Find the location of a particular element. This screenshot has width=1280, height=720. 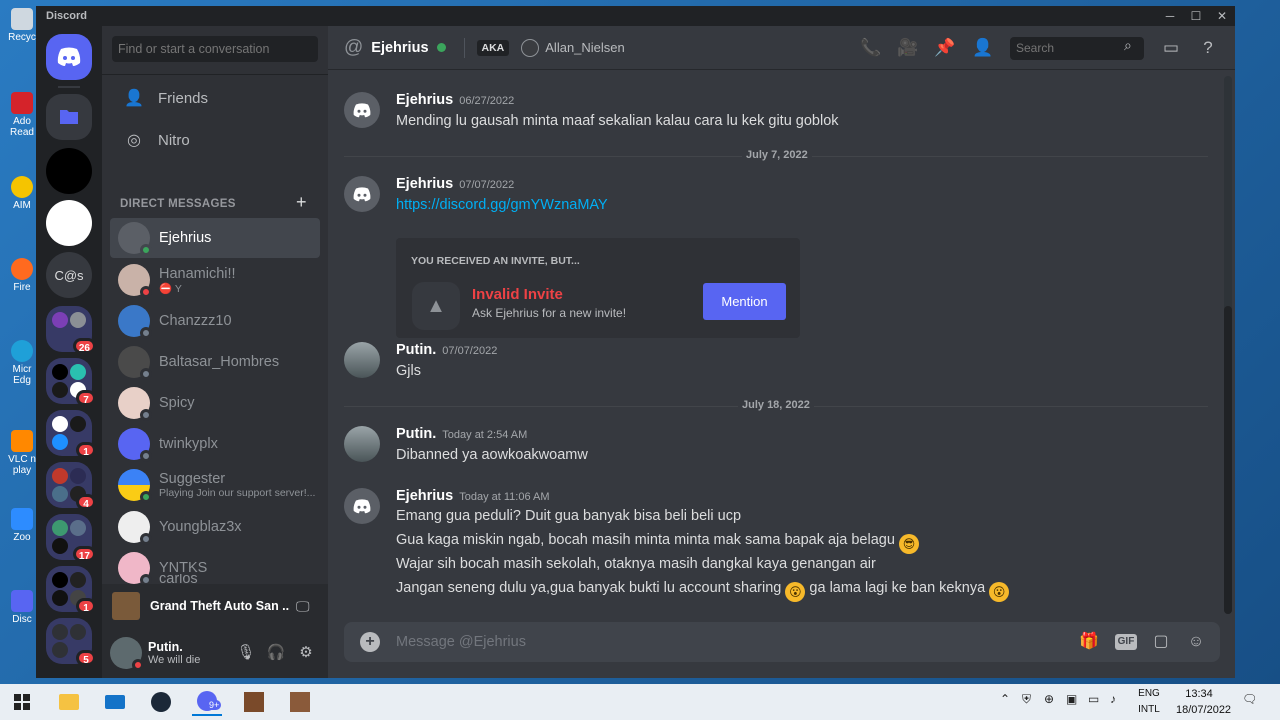

message-timestamp: Today at 2:54 AM is located at coordinates (485, 435).